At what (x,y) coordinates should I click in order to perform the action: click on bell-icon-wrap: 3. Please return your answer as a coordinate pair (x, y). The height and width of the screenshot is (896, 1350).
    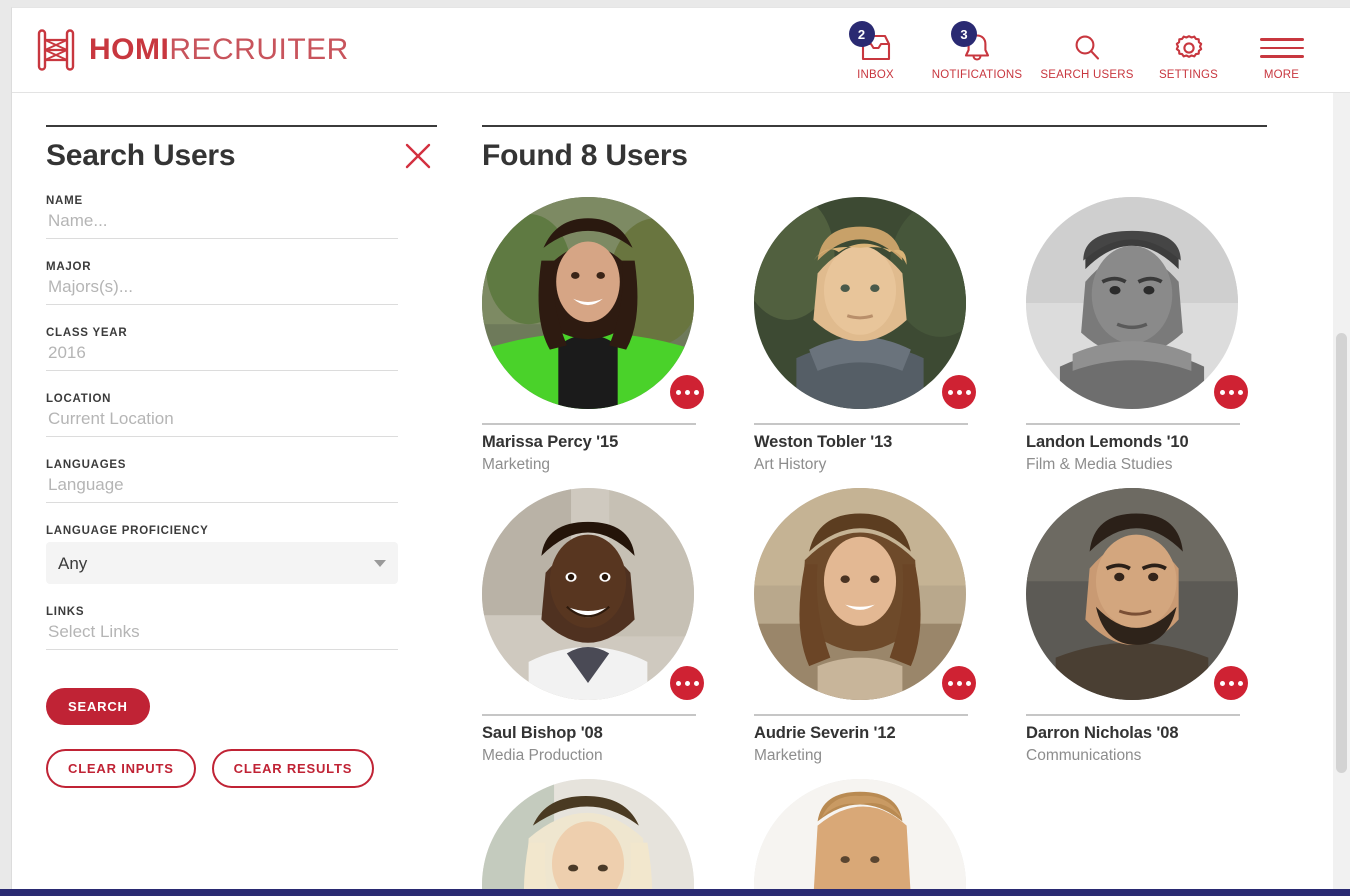
    Looking at the image, I should click on (972, 43).